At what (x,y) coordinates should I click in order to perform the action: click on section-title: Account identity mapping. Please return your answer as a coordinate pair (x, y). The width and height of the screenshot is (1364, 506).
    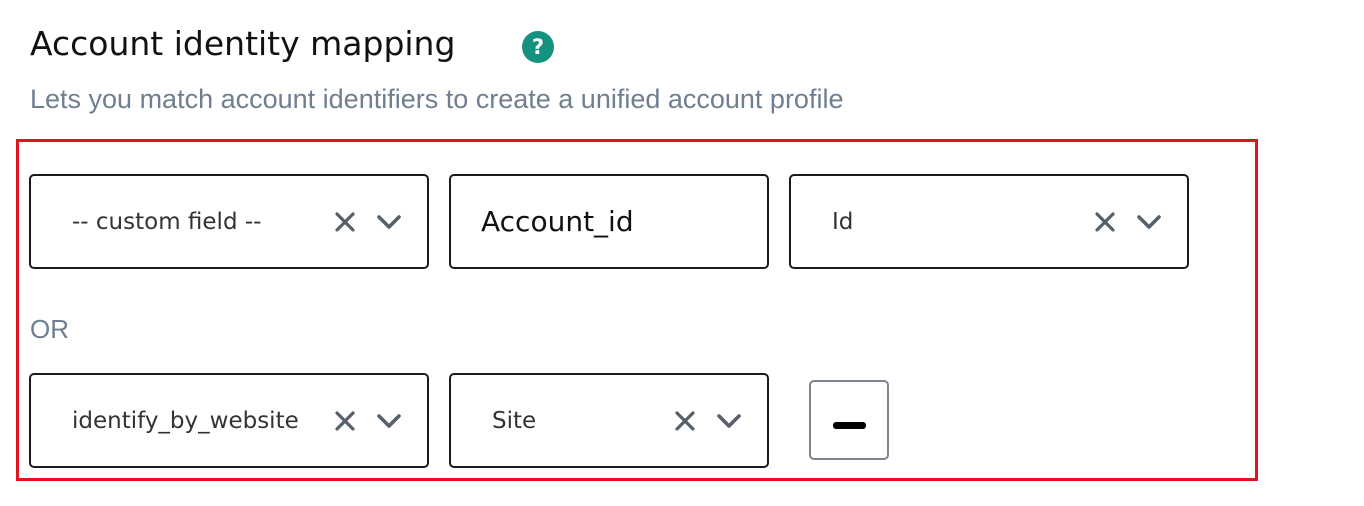
    Looking at the image, I should click on (243, 43).